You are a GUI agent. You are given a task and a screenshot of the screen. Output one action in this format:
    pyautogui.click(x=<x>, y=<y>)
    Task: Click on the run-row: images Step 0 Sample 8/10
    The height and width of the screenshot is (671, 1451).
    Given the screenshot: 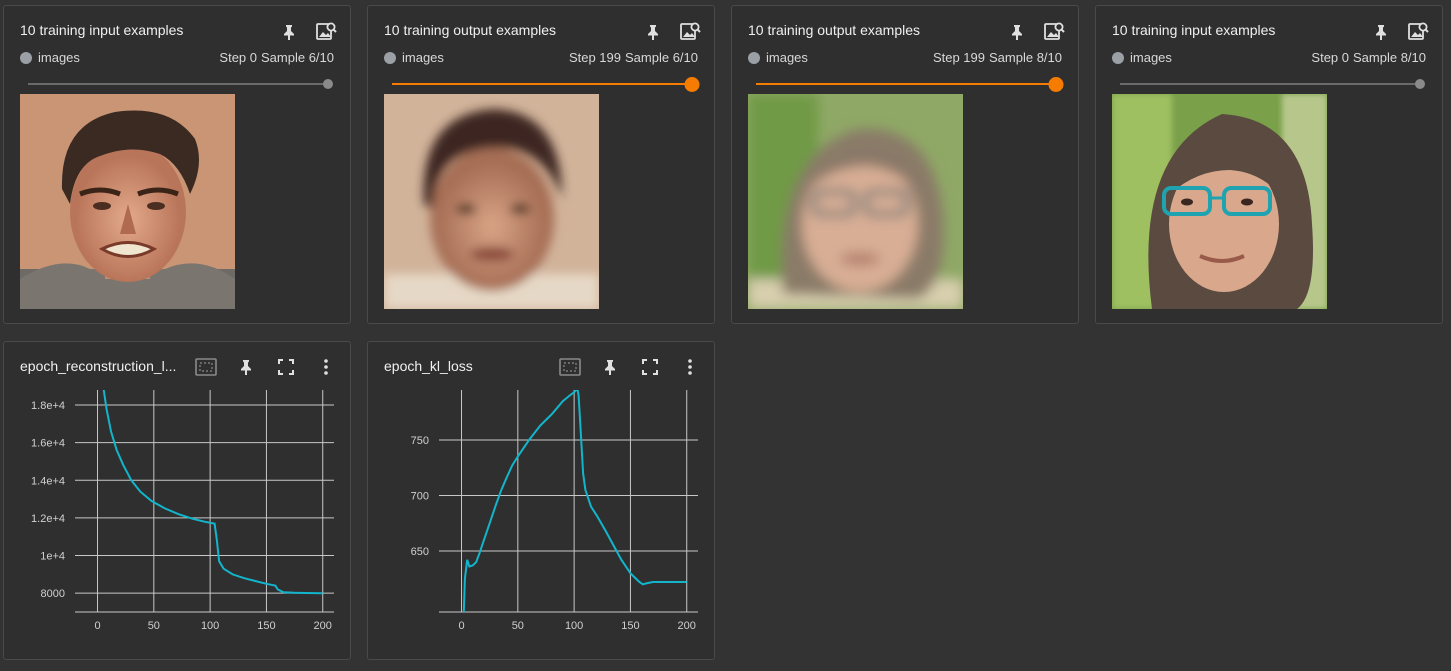 What is the action you would take?
    pyautogui.click(x=1269, y=58)
    